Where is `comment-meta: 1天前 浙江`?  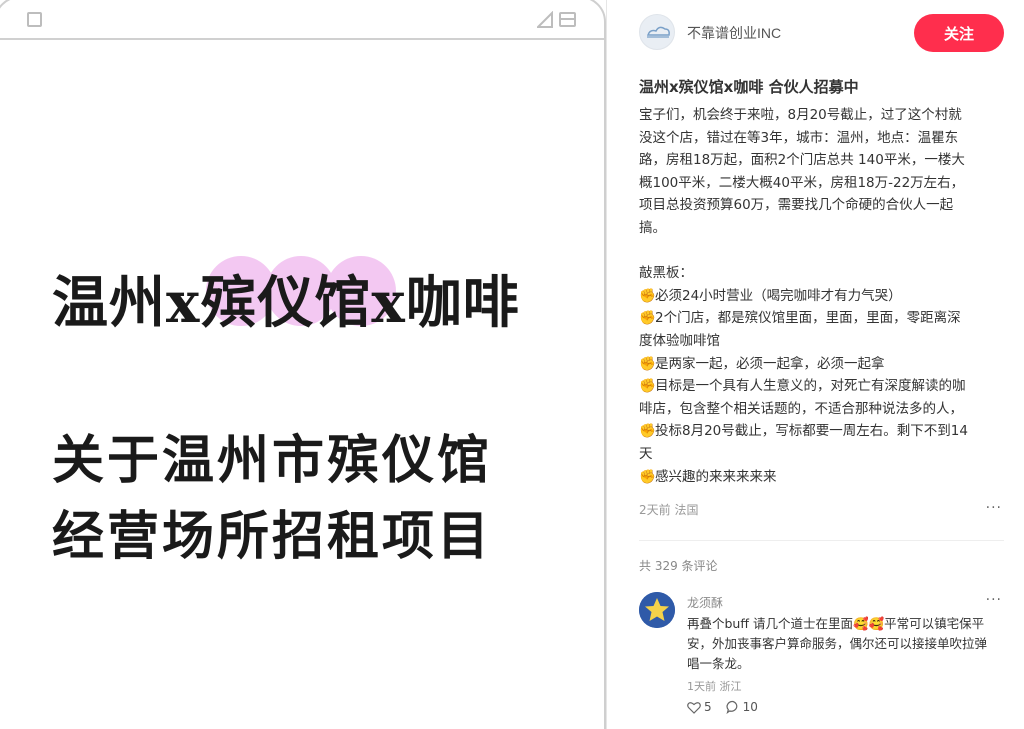
comment-meta: 1天前 浙江 is located at coordinates (714, 686).